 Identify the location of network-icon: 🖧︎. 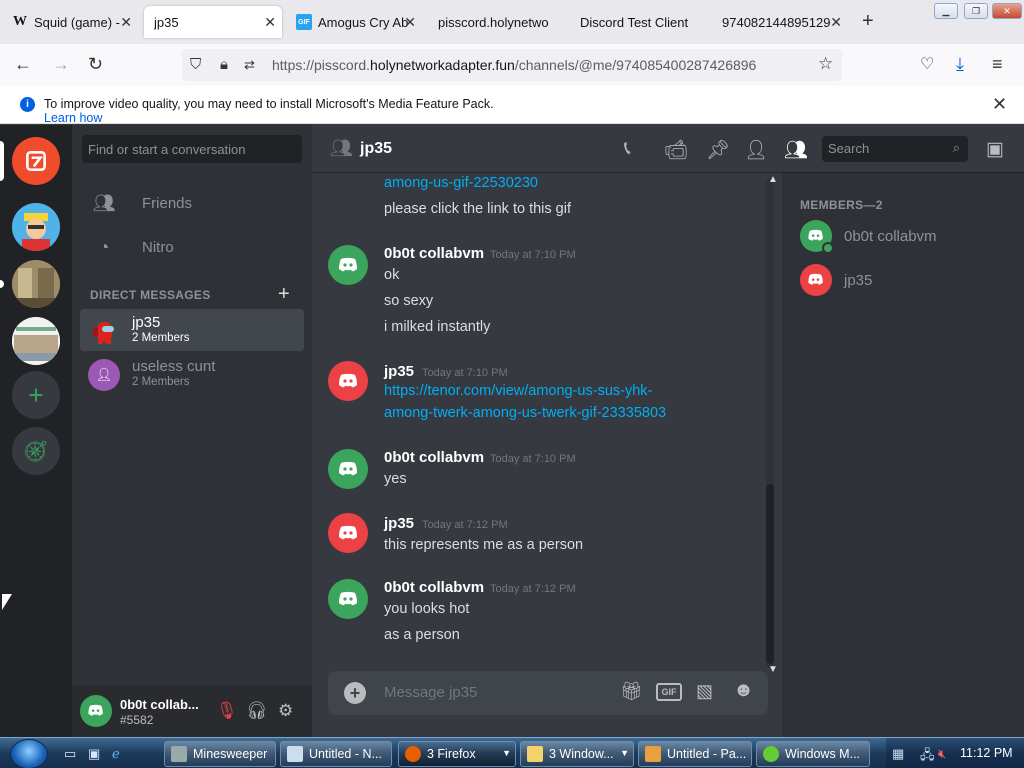
(927, 757).